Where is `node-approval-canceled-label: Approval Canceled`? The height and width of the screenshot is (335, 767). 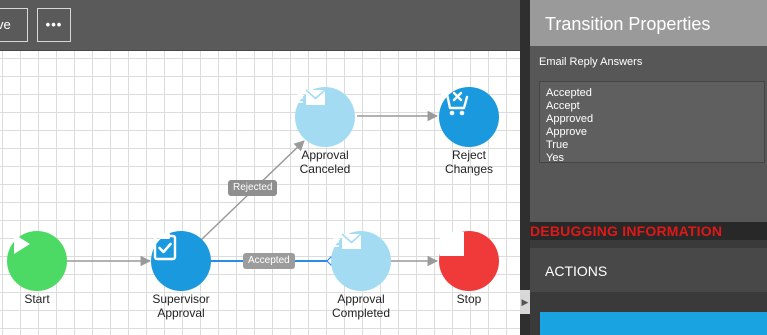
node-approval-canceled-label: Approval Canceled is located at coordinates (325, 162).